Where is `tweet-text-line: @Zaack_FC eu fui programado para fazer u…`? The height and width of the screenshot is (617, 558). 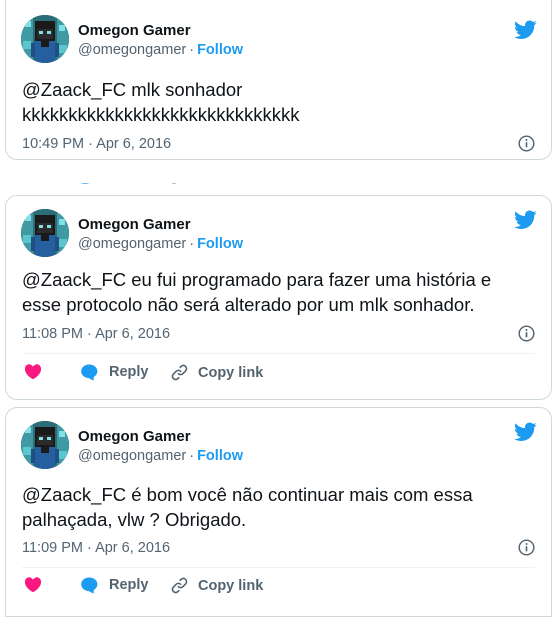
tweet-text-line: @Zaack_FC eu fui programado para fazer u… is located at coordinates (257, 279).